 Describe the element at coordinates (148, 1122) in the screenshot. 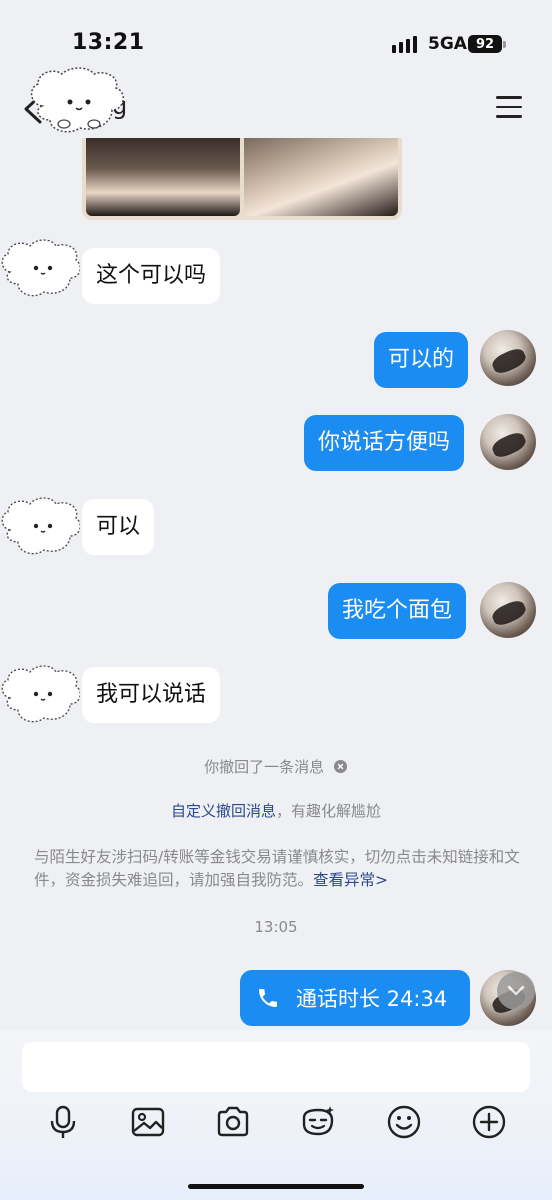

I see `image-icon` at that location.